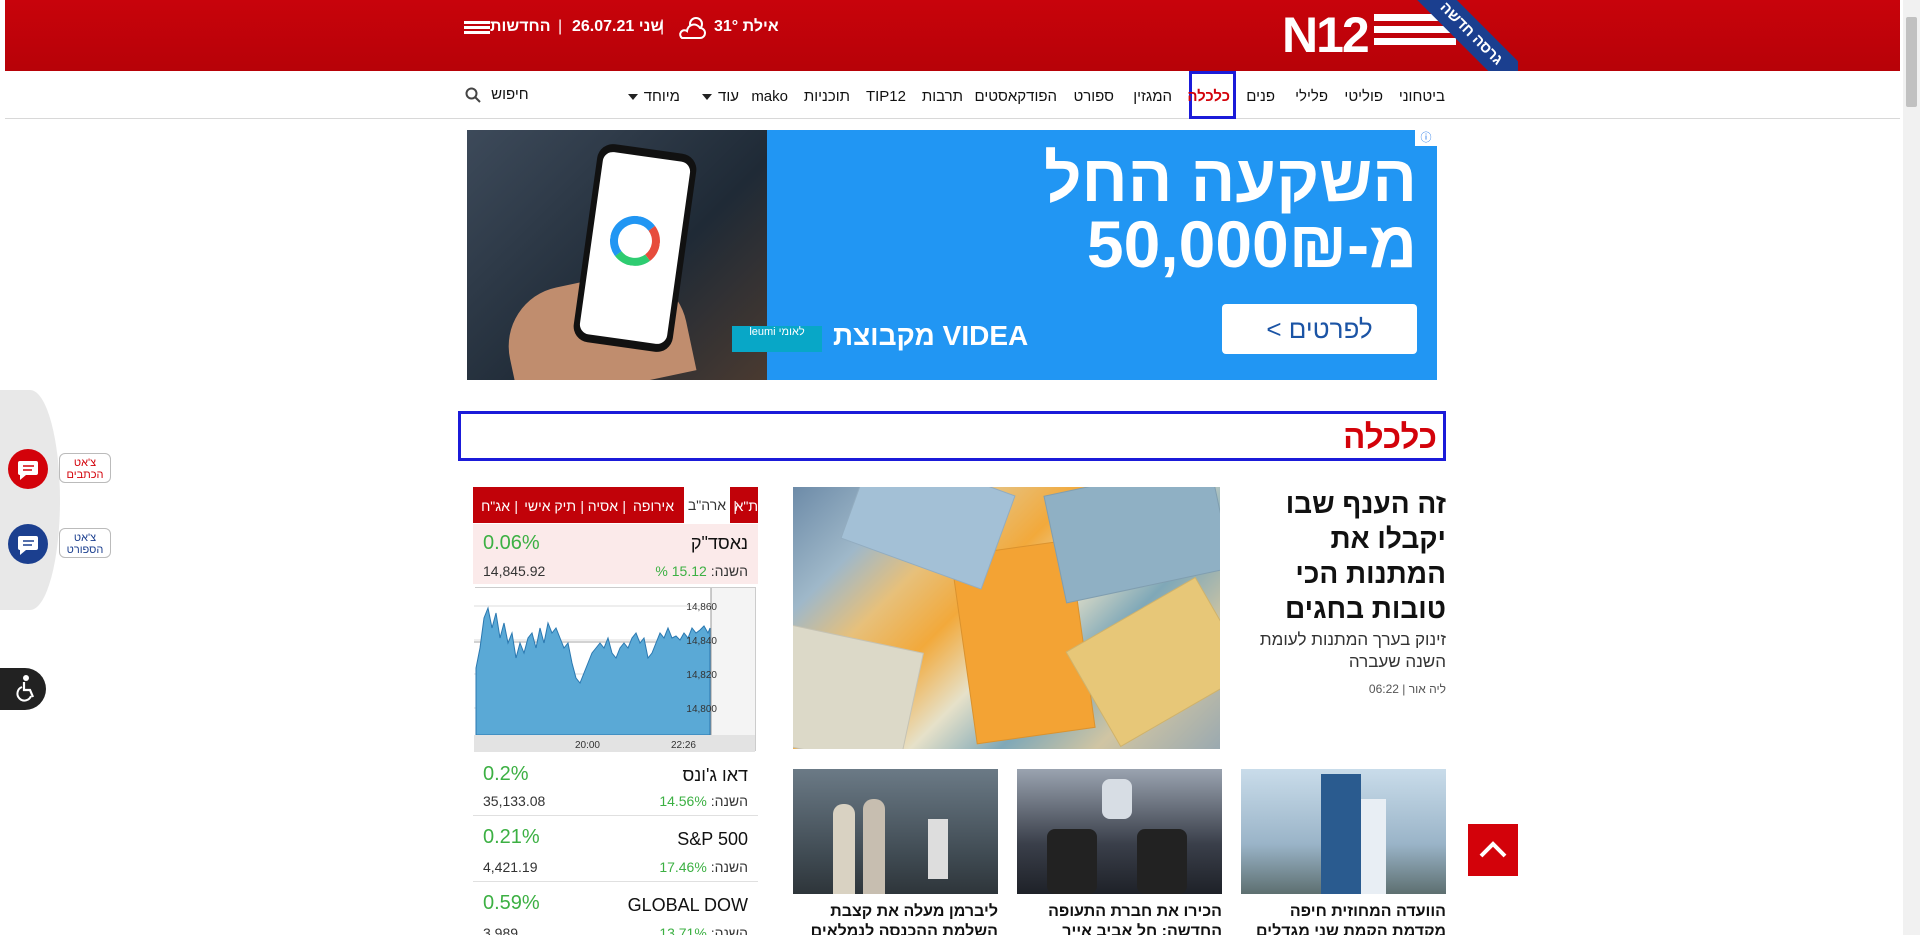 This screenshot has width=1920, height=935. Describe the element at coordinates (1208, 96) in the screenshot. I see `nav-item-economy: כלכלה` at that location.